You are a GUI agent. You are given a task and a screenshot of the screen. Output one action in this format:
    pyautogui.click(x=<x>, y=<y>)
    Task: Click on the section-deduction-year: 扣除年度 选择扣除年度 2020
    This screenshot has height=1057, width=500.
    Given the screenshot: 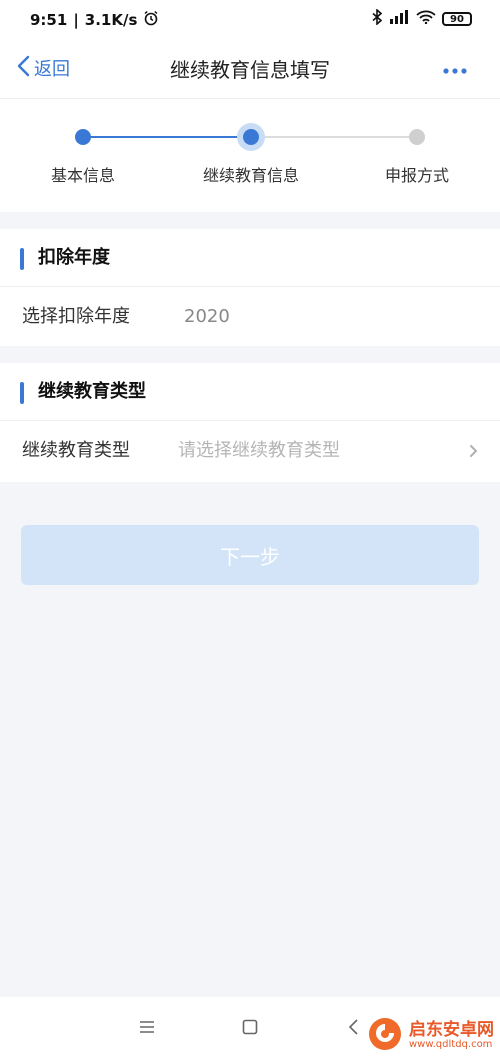 What is the action you would take?
    pyautogui.click(x=250, y=287)
    